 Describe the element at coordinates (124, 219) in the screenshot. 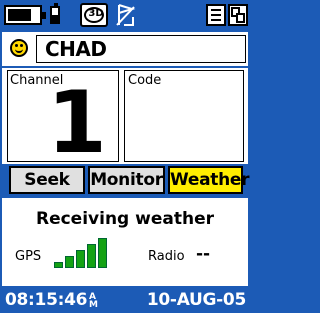

I see `status-message: Receiving weather` at that location.